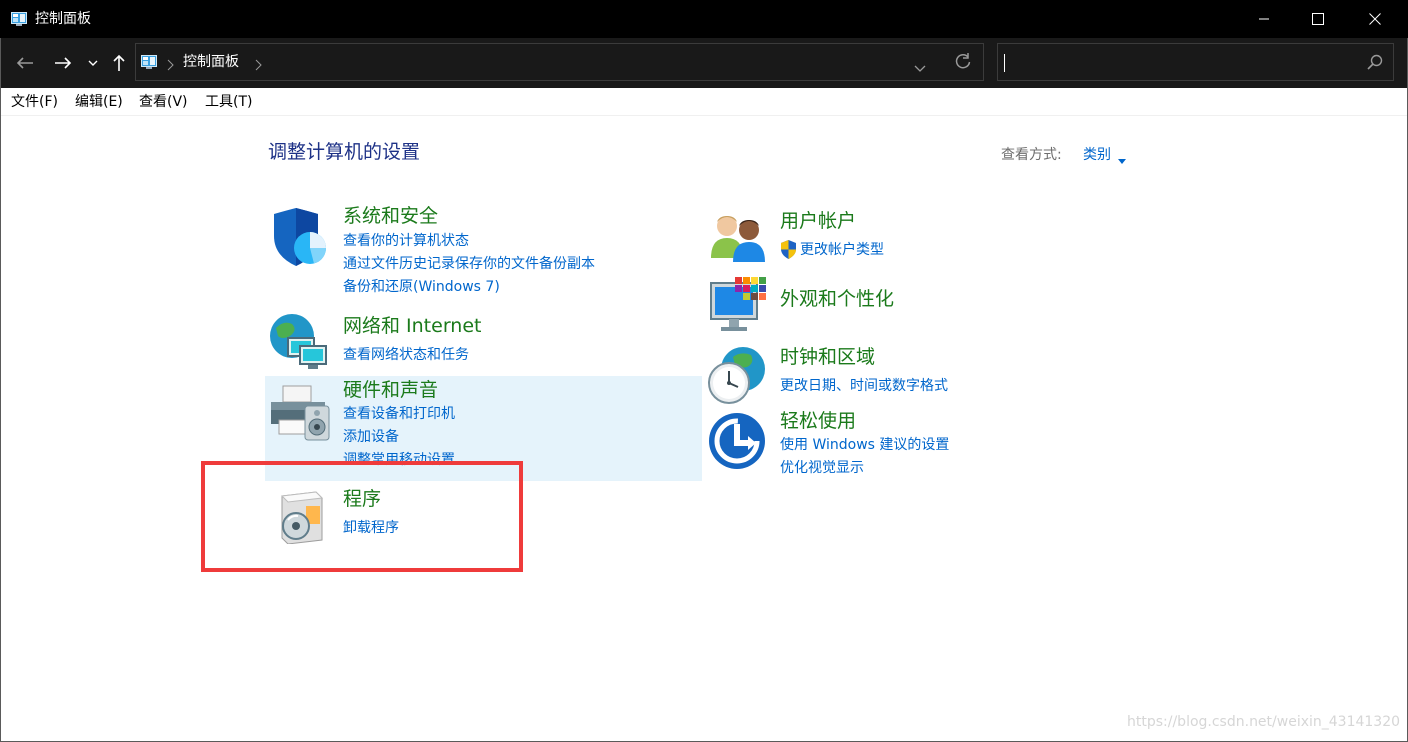 The image size is (1408, 742). I want to click on close-button, so click(1375, 19).